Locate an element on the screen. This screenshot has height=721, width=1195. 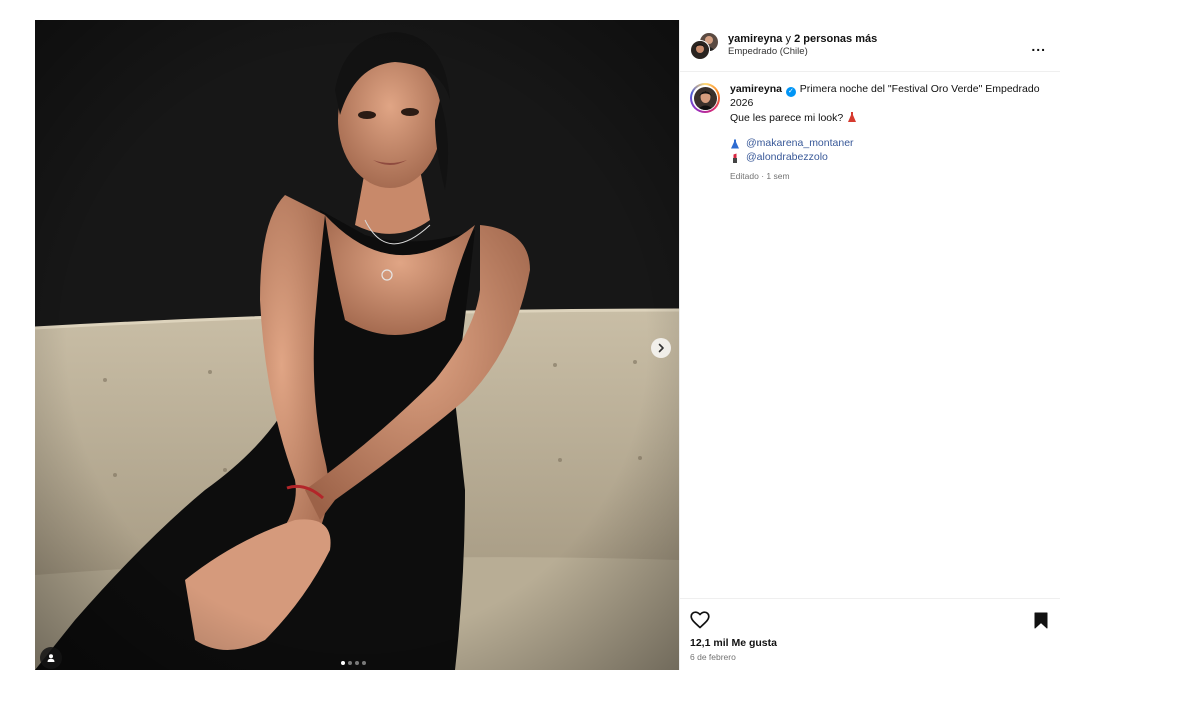
caption-username: yamireyna is located at coordinates (756, 89).